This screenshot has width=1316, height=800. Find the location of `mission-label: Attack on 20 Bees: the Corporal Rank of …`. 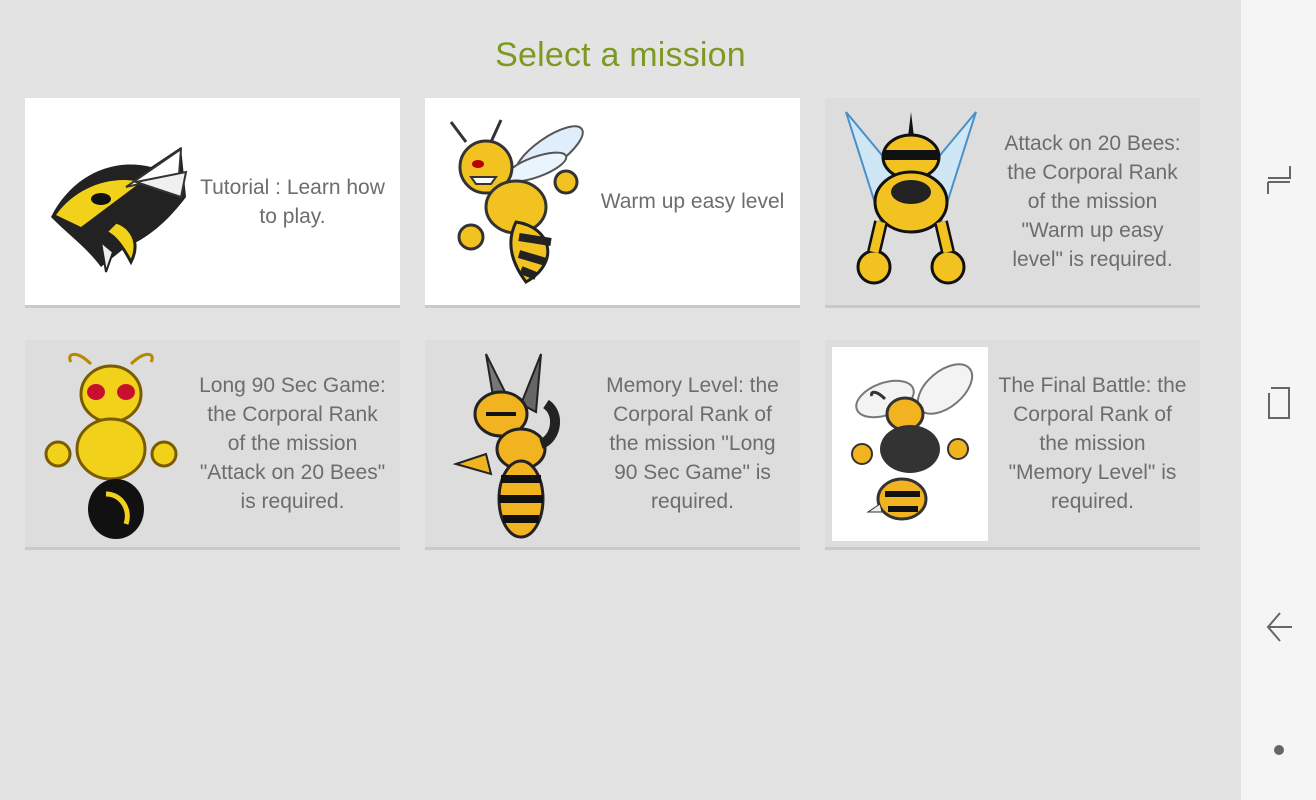

mission-label: Attack on 20 Bees: the Corporal Rank of … is located at coordinates (1092, 201).